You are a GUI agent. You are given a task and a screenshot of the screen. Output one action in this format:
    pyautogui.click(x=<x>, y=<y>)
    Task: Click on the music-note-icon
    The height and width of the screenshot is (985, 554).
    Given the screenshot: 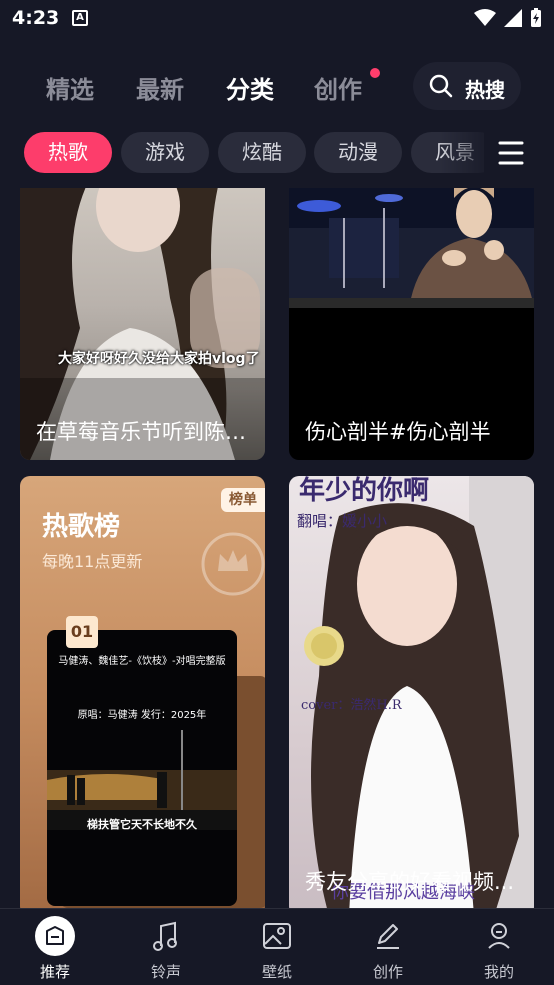 What is the action you would take?
    pyautogui.click(x=165, y=936)
    